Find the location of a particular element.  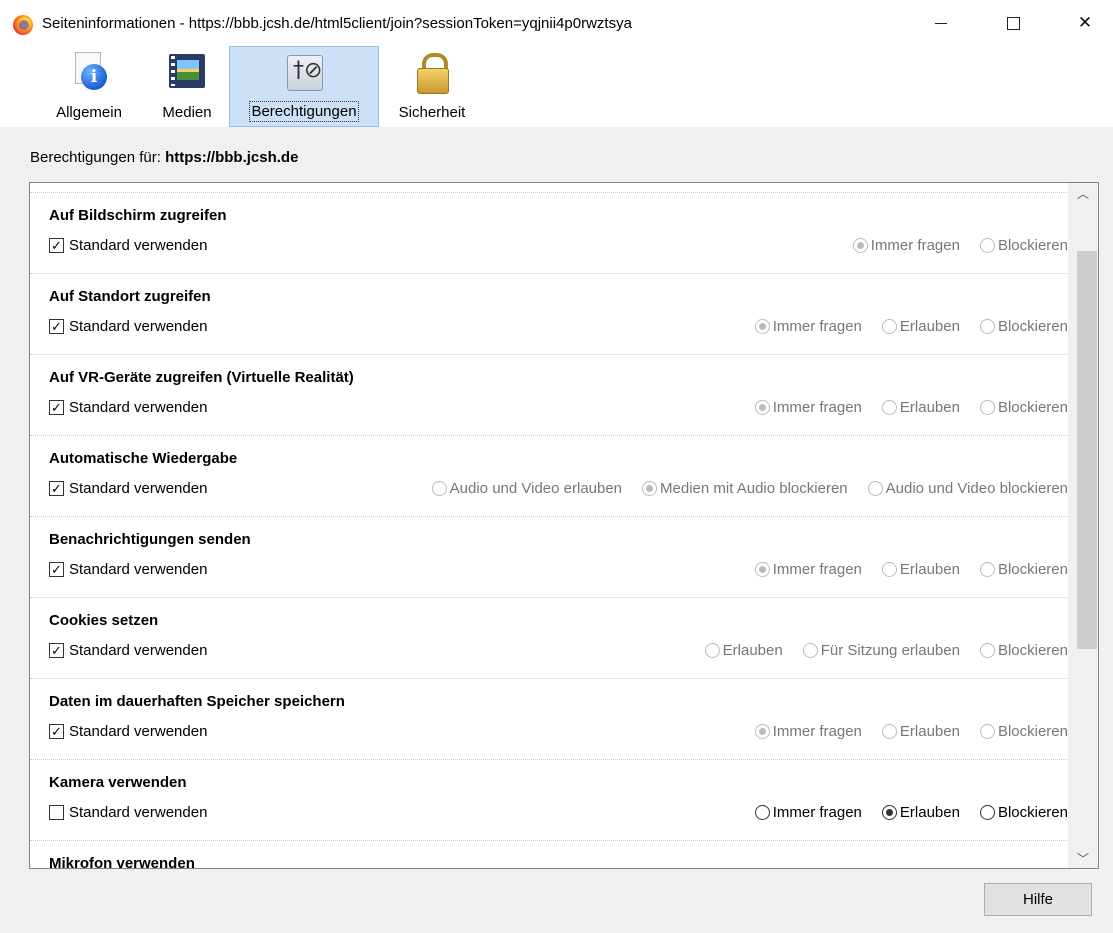

tab-label: Allgemein is located at coordinates (89, 112).